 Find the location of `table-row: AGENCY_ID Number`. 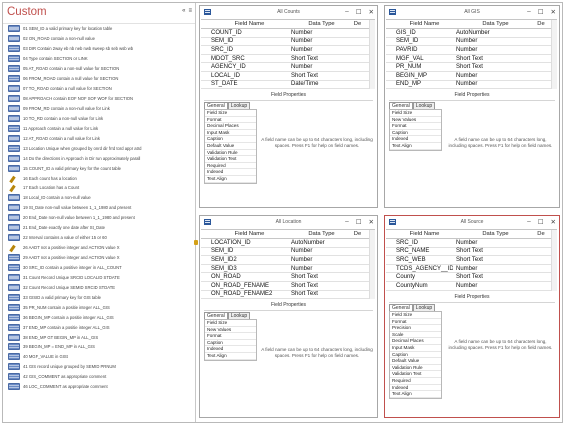

table-row: AGENCY_ID Number is located at coordinates (288, 67).